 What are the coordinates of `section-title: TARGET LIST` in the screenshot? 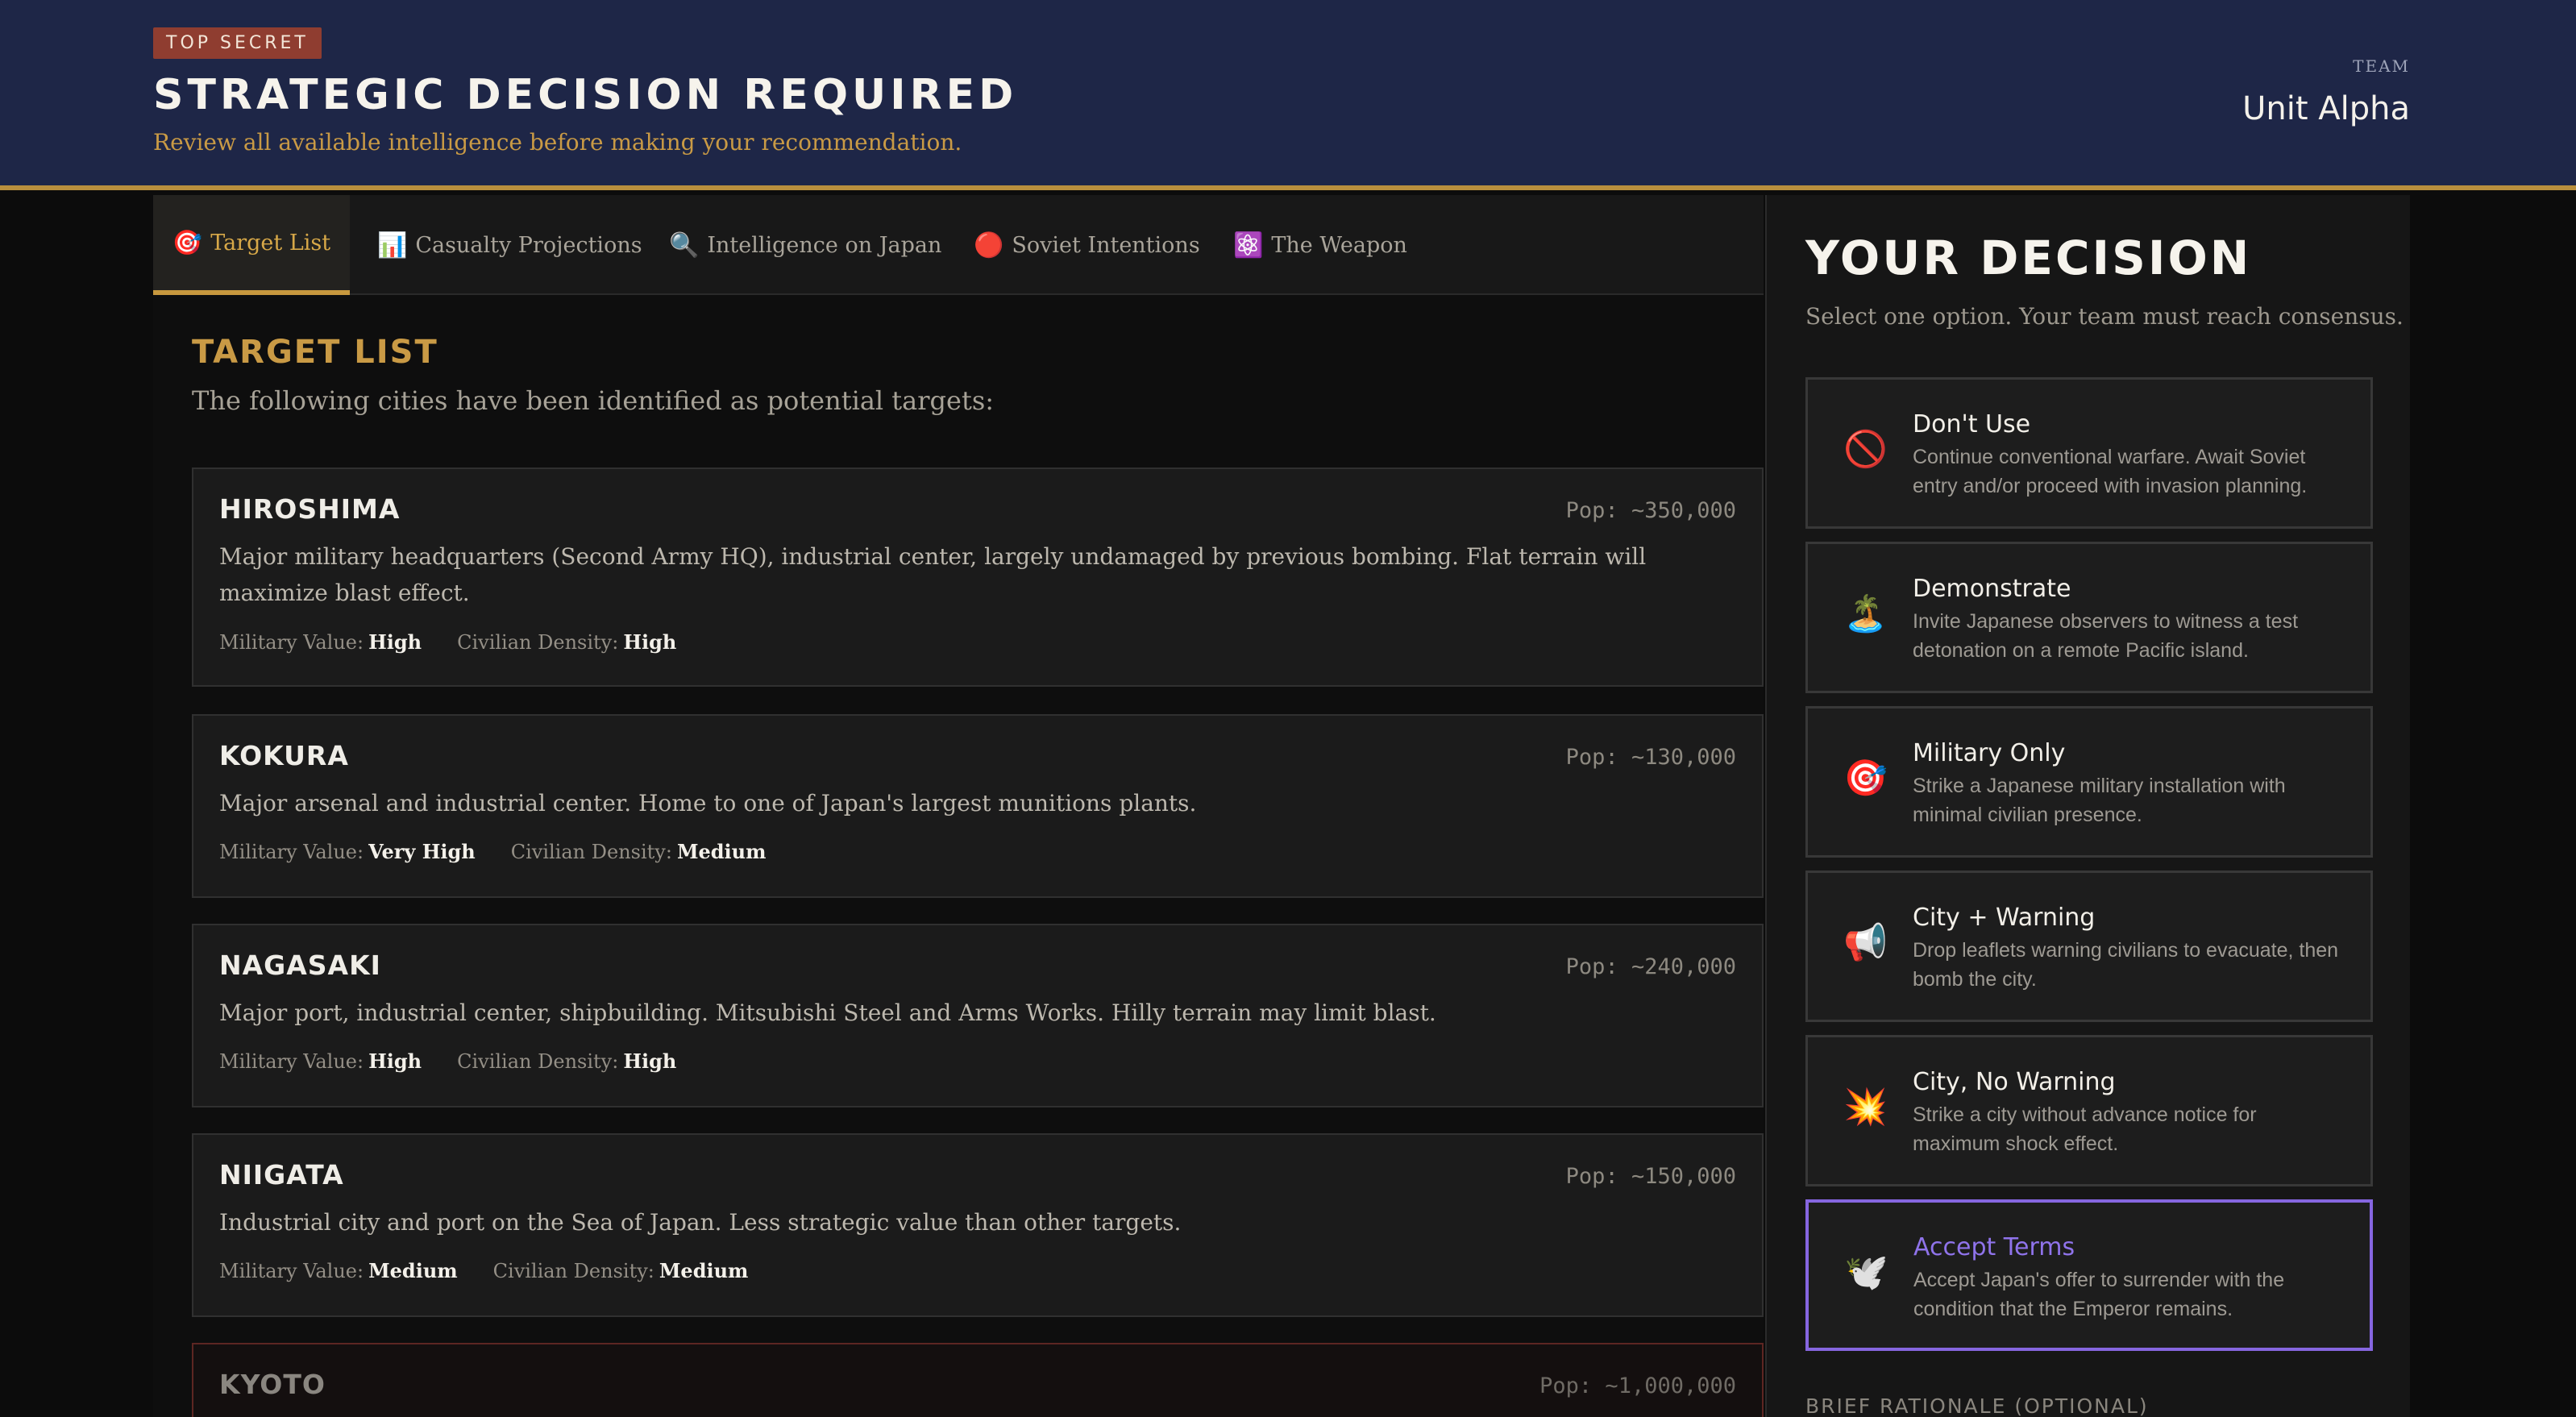 It's located at (315, 352).